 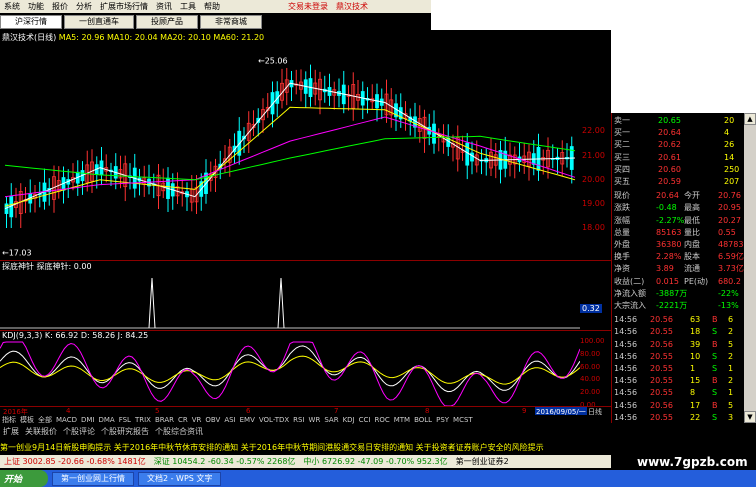 I want to click on extension-tab: 个股研究报告, so click(x=125, y=431).